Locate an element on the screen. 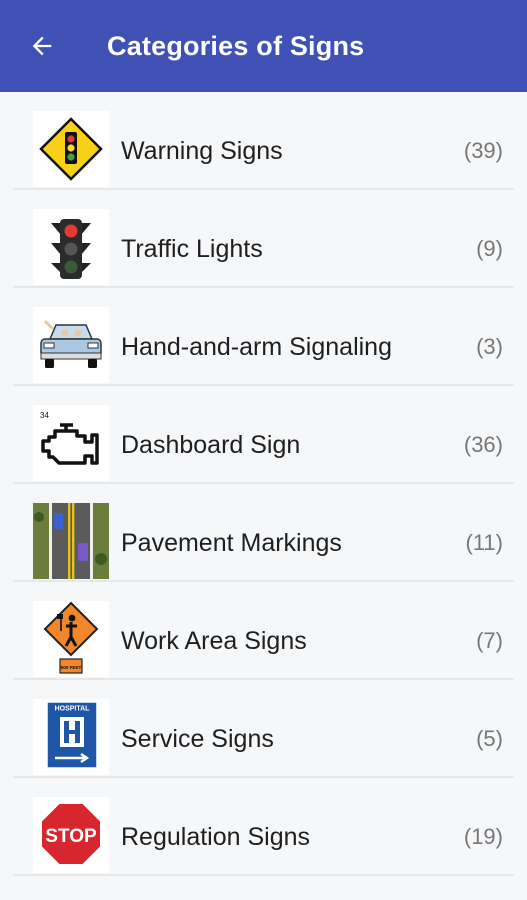  page-title: Categories of Signs is located at coordinates (236, 46).